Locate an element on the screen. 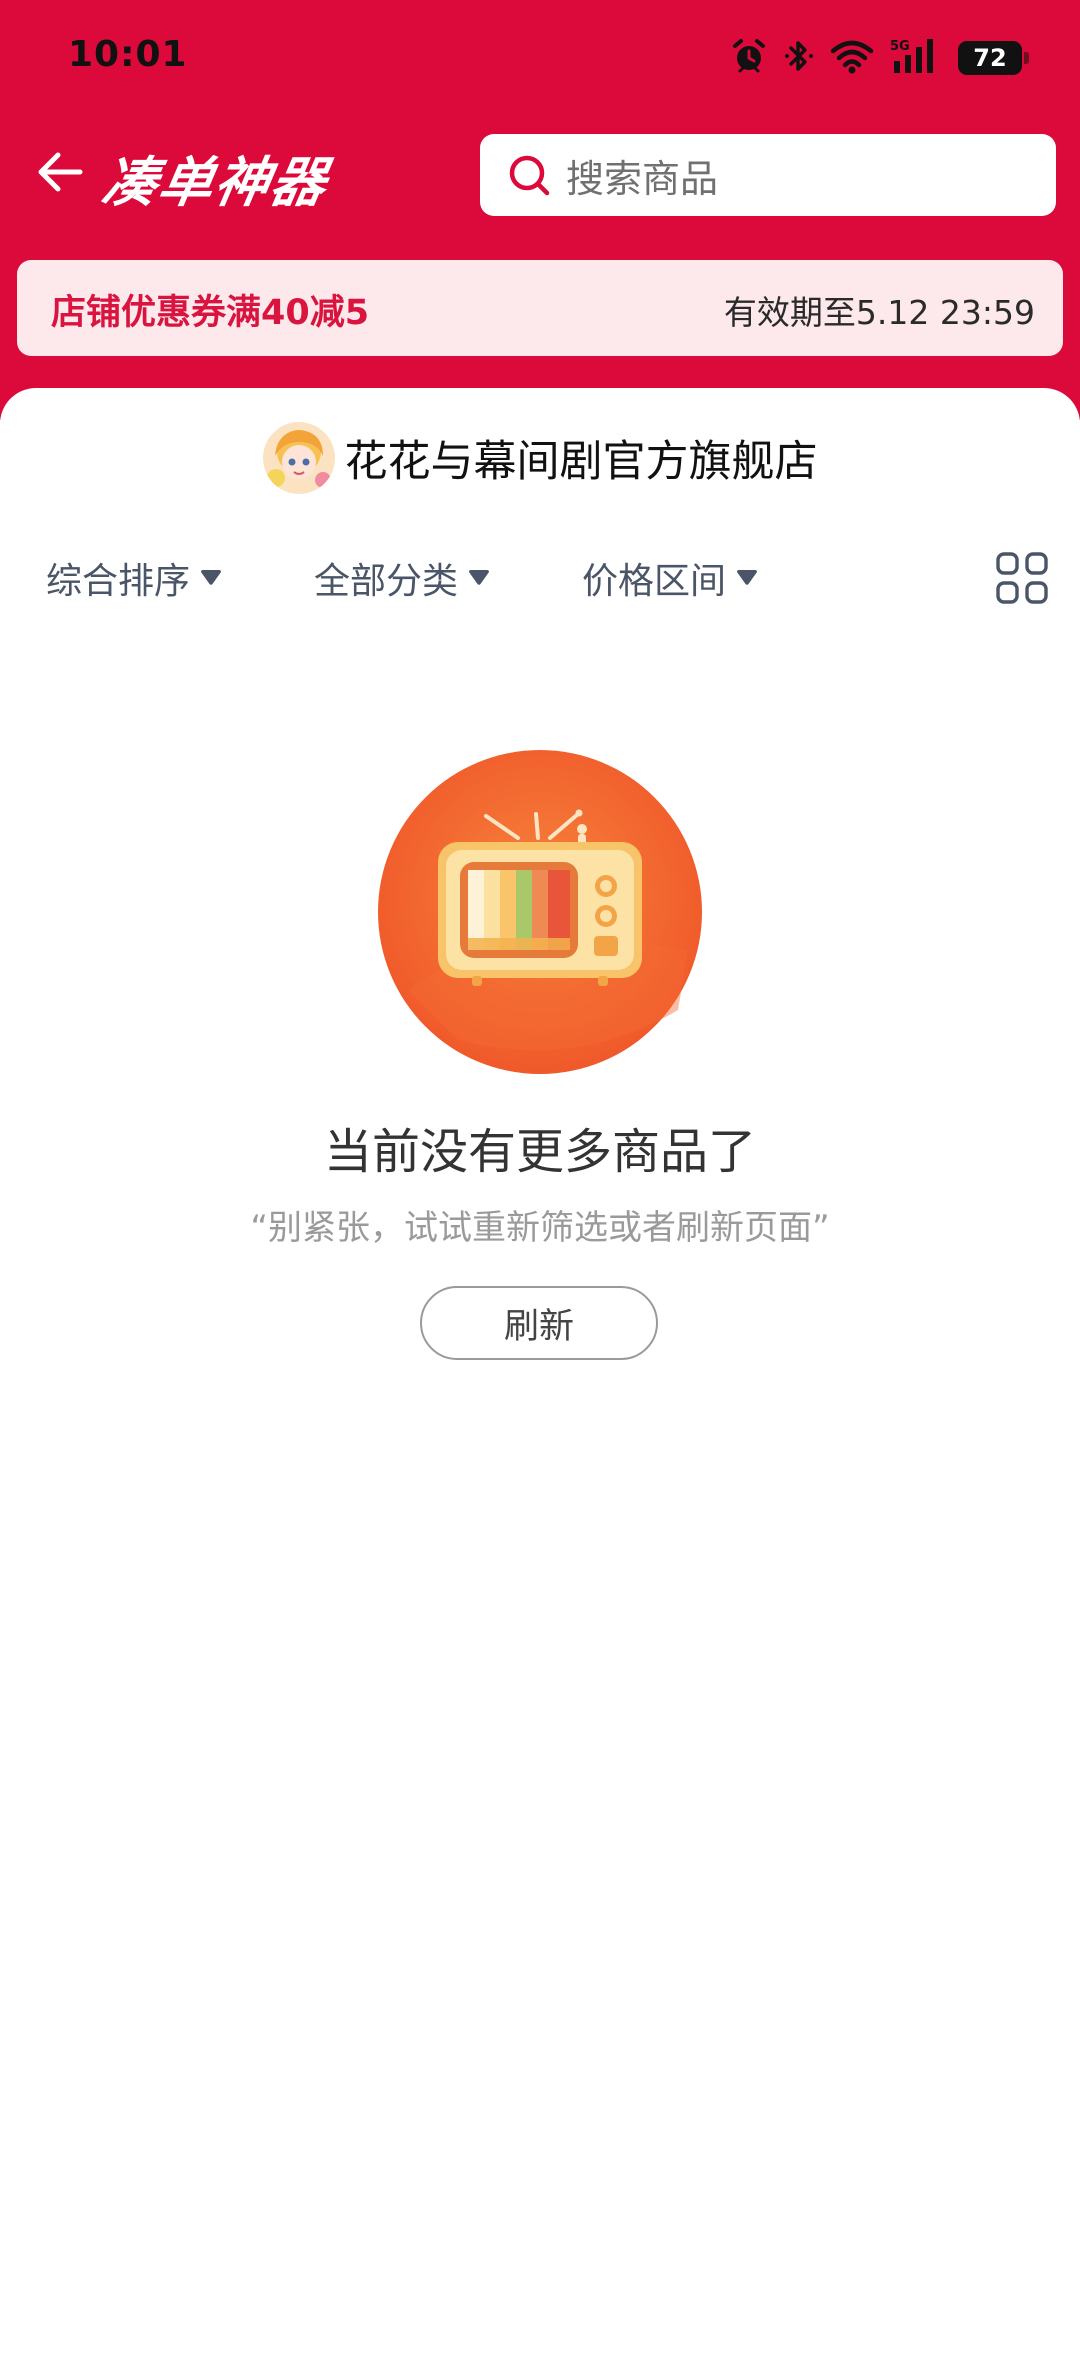  empty-state-title: 当前没有更多商品了 is located at coordinates (539, 1152).